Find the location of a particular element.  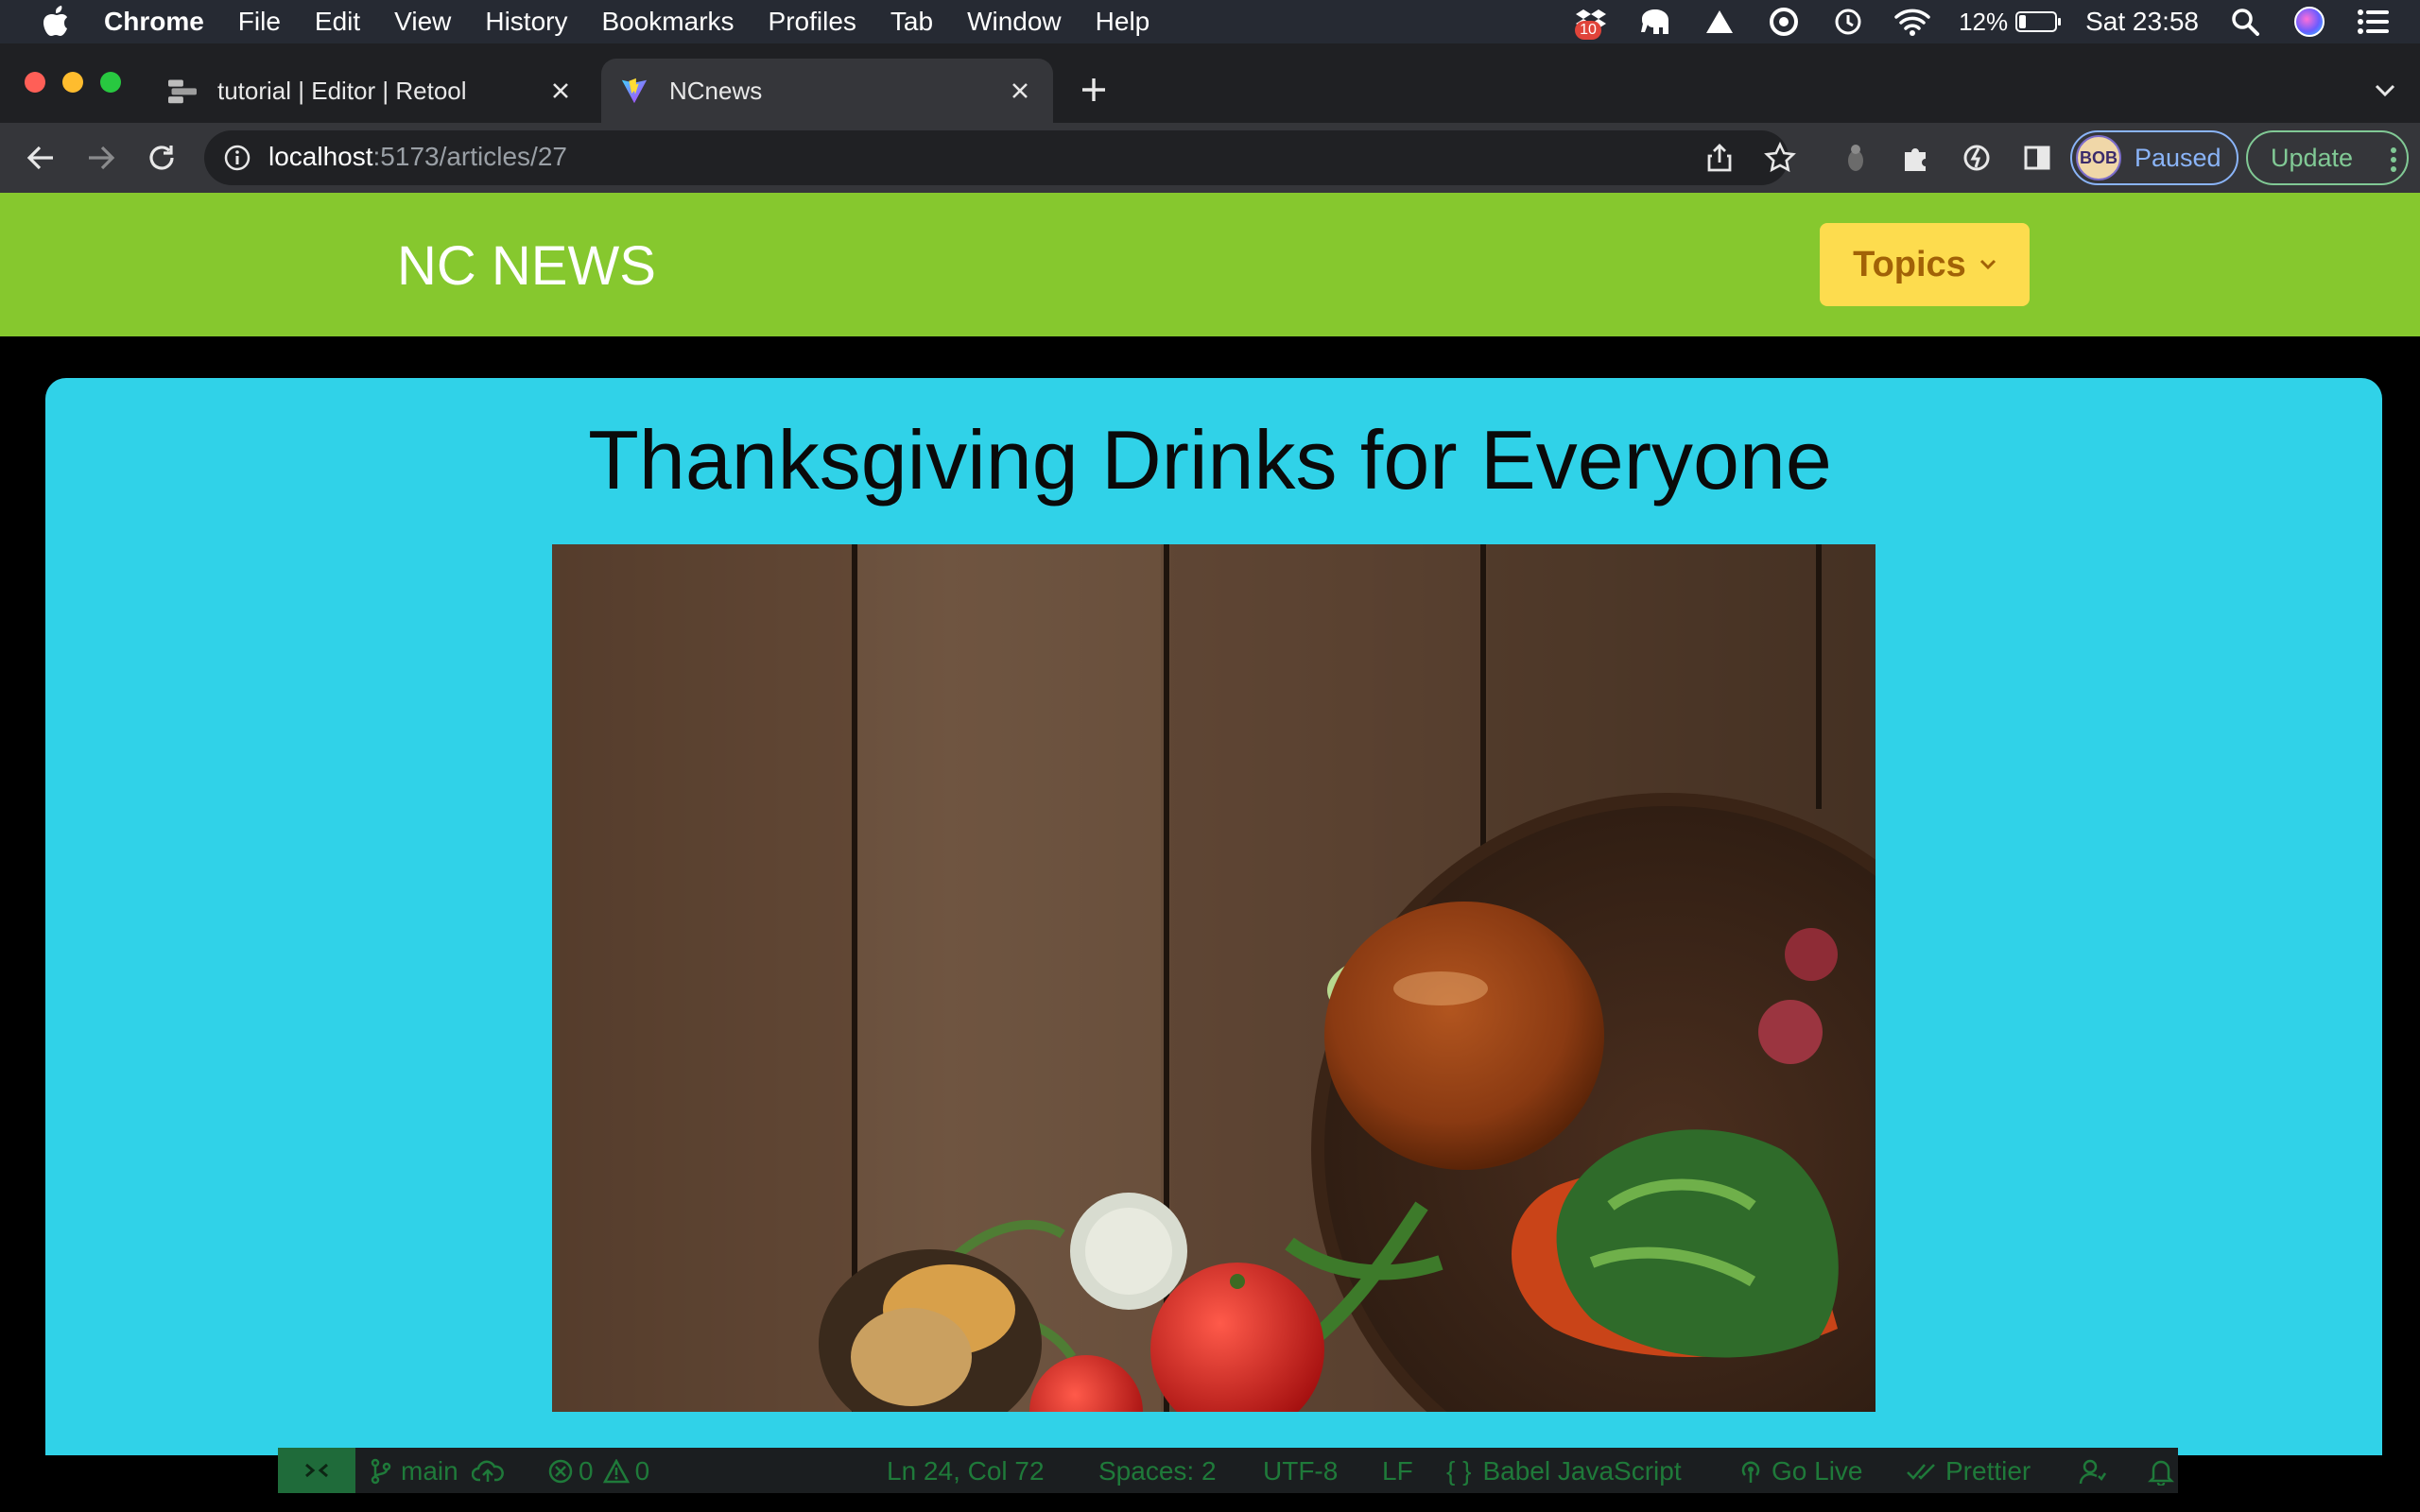

url-host: localhost is located at coordinates (320, 156).